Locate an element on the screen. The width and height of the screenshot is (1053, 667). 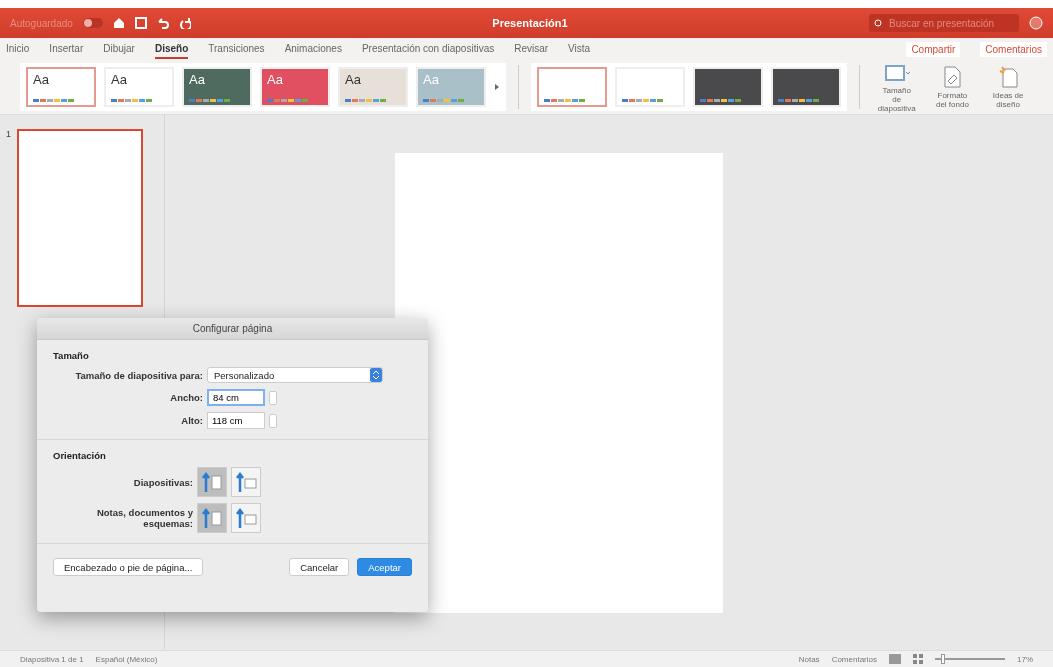
slide-counter: Diapositiva 1 de 1 is located at coordinates (52, 659).